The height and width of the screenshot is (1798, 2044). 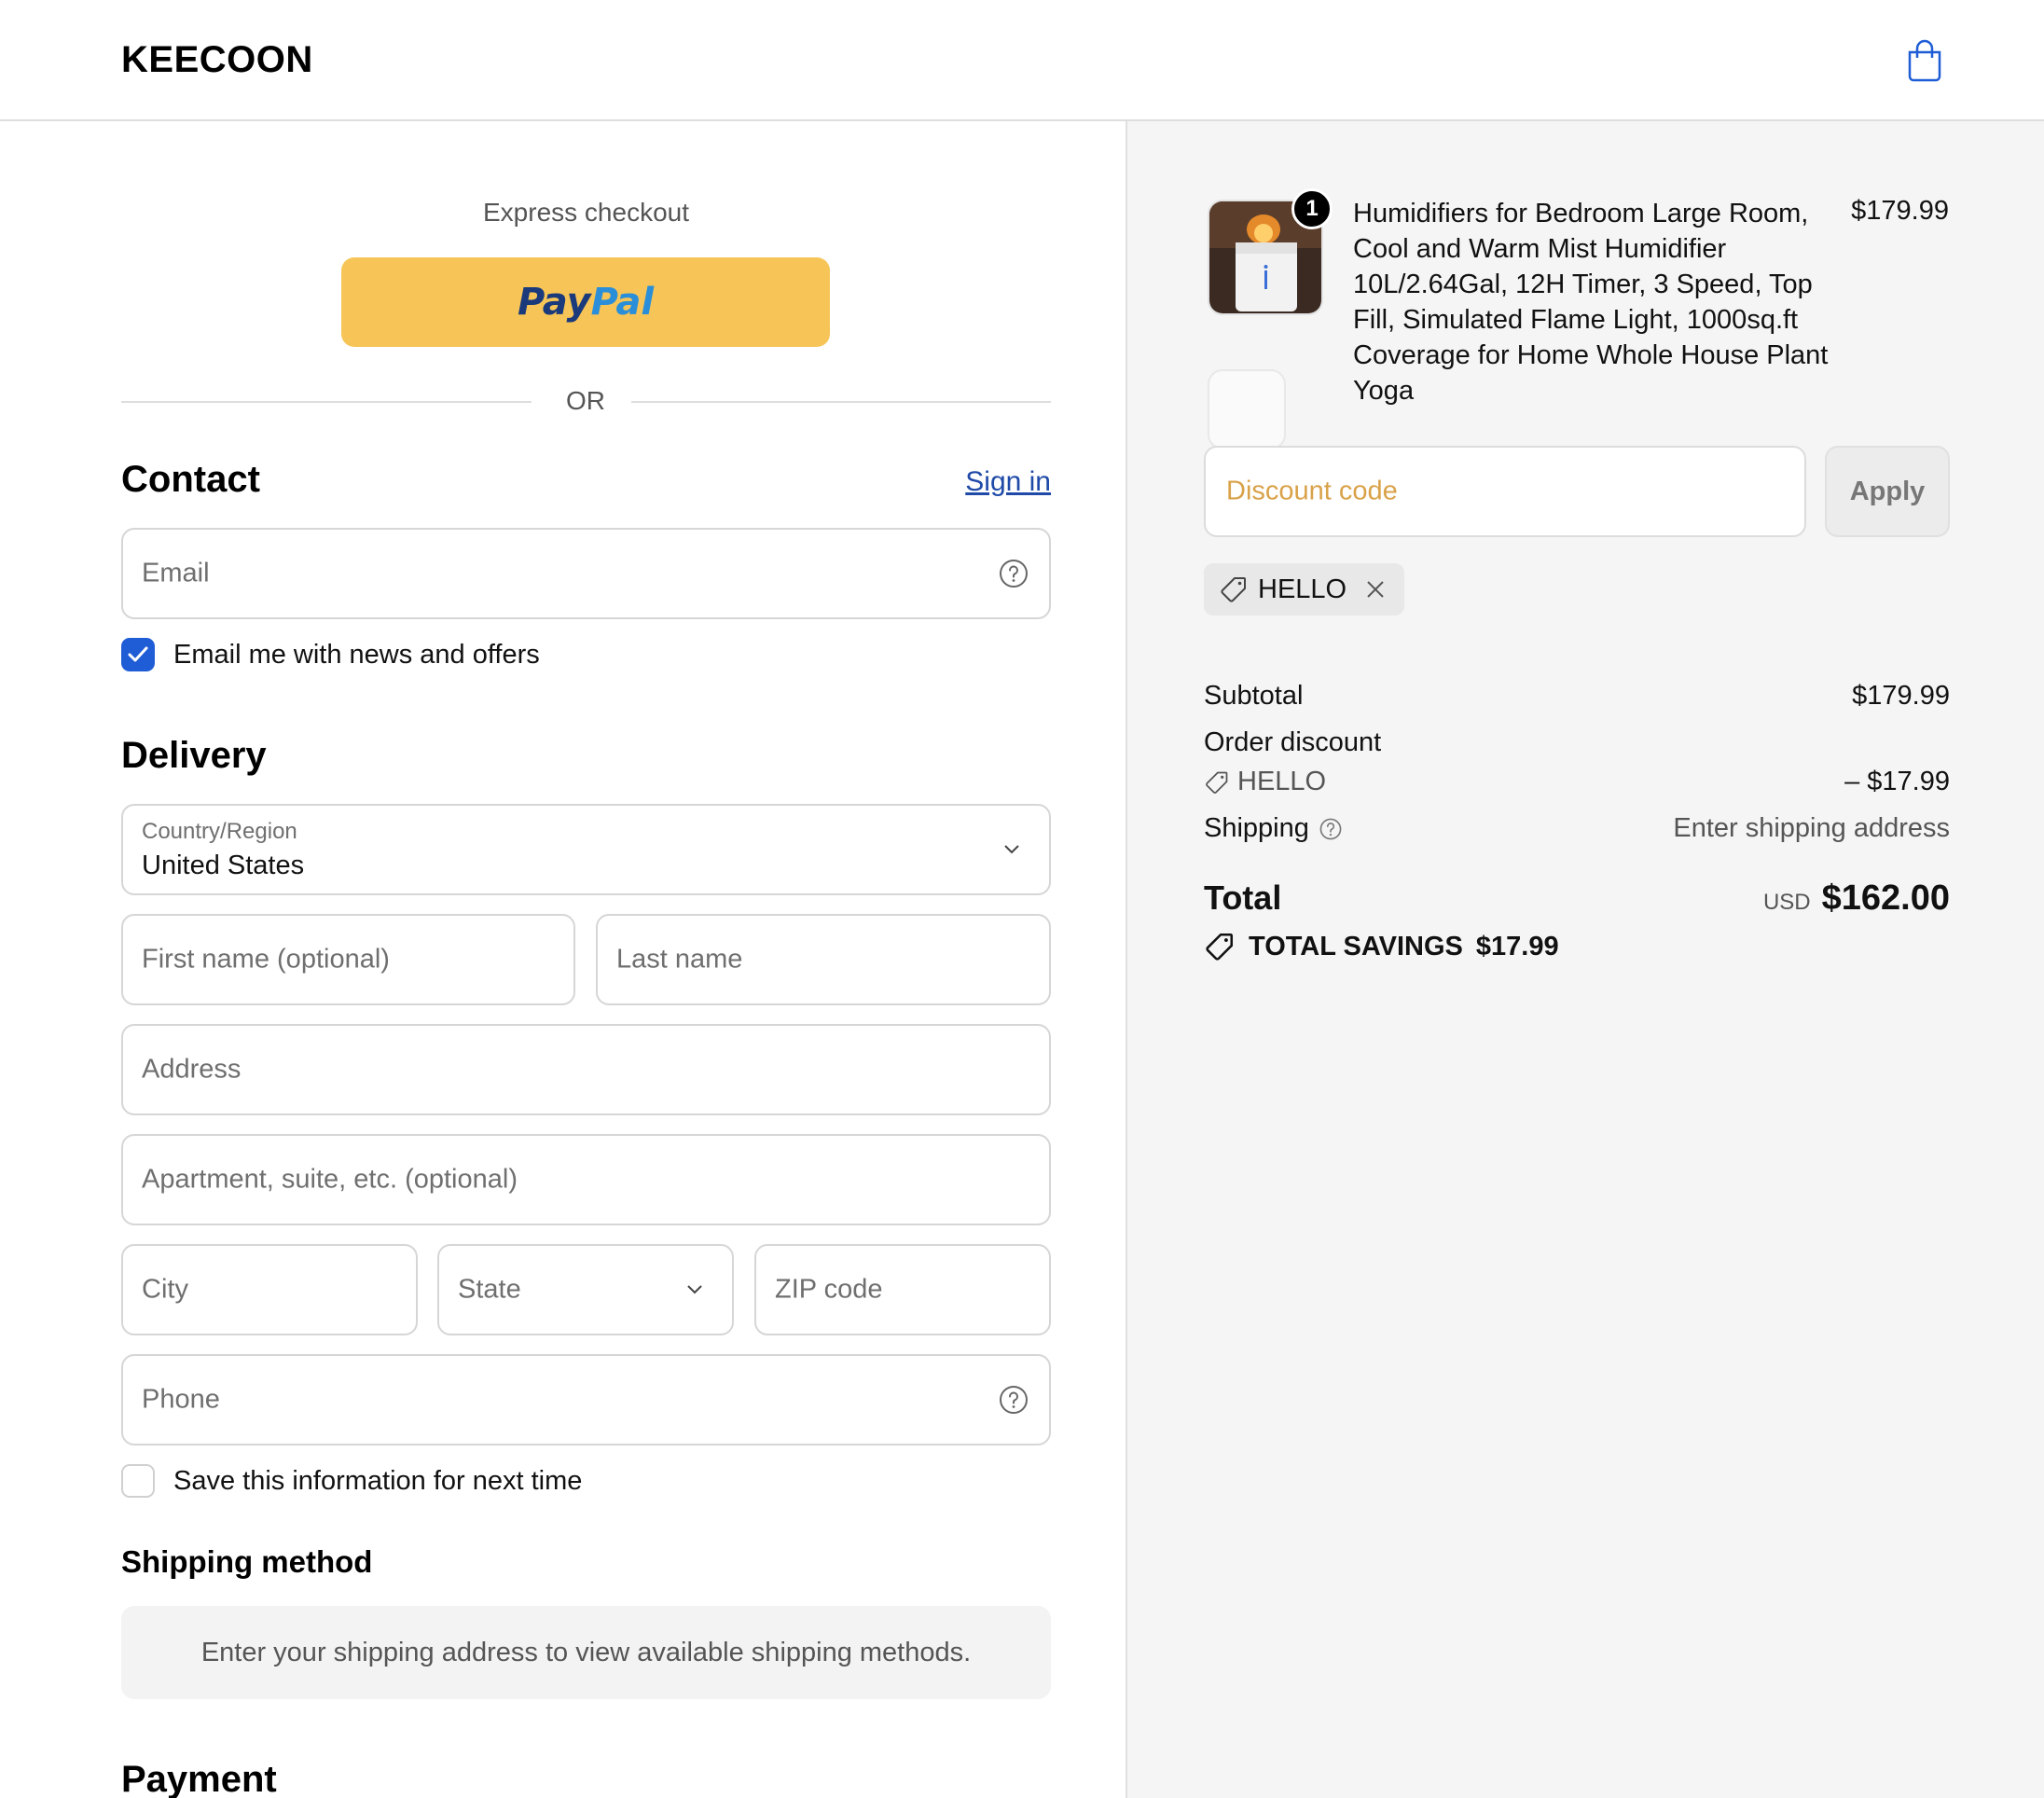 I want to click on state-select: State, so click(x=585, y=1289).